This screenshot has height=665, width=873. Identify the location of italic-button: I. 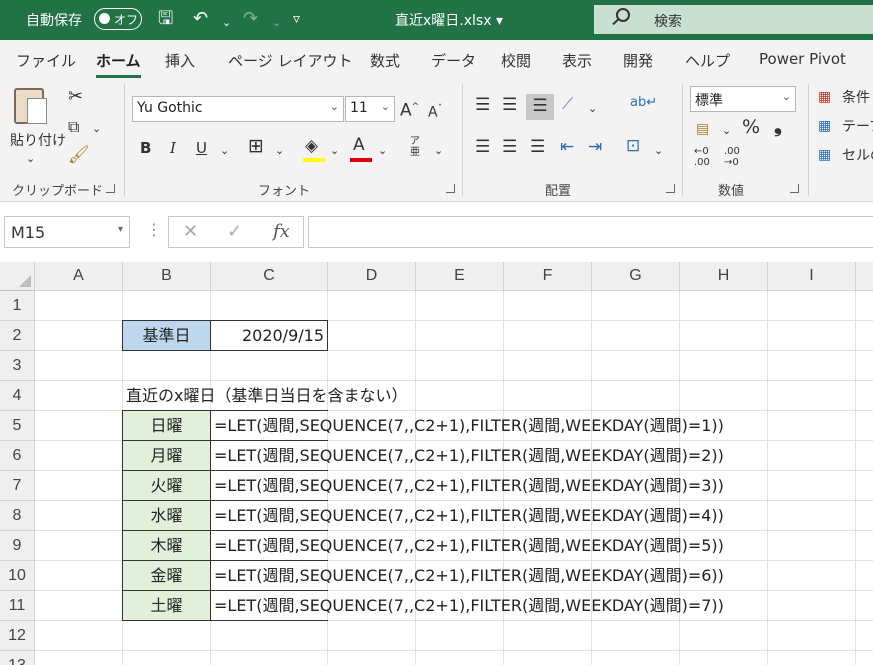
(173, 148).